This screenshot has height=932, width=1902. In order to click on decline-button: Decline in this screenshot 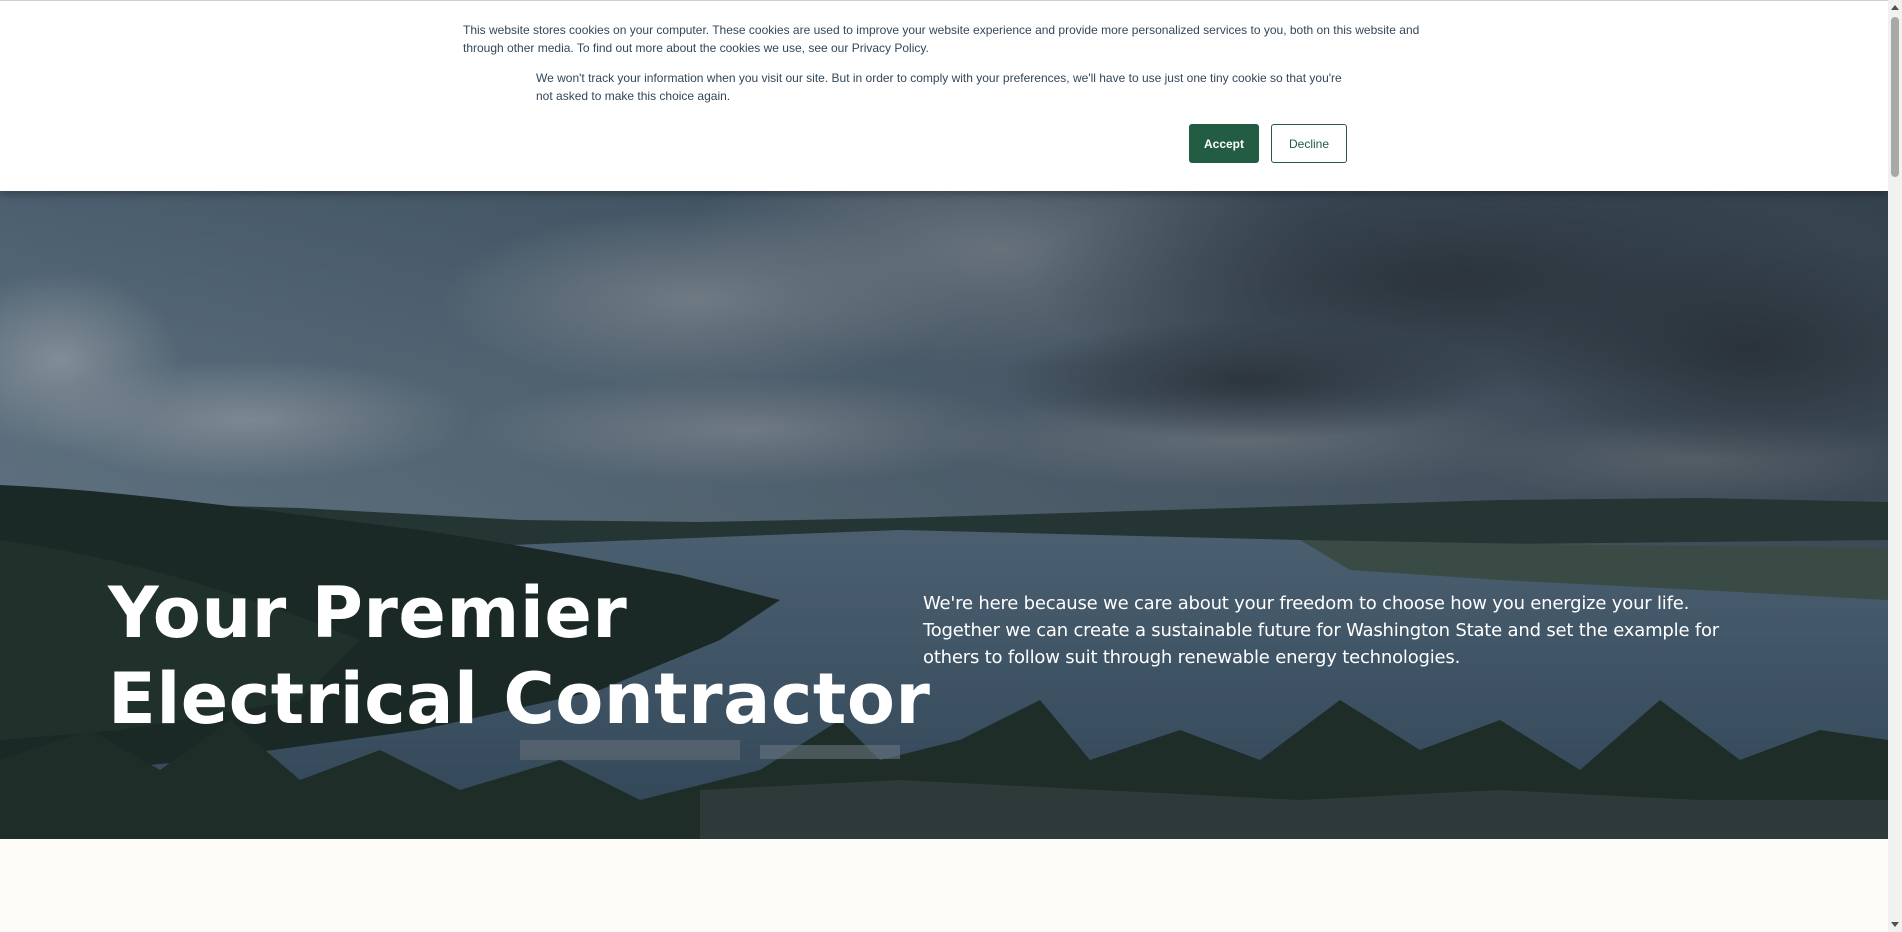, I will do `click(1309, 143)`.